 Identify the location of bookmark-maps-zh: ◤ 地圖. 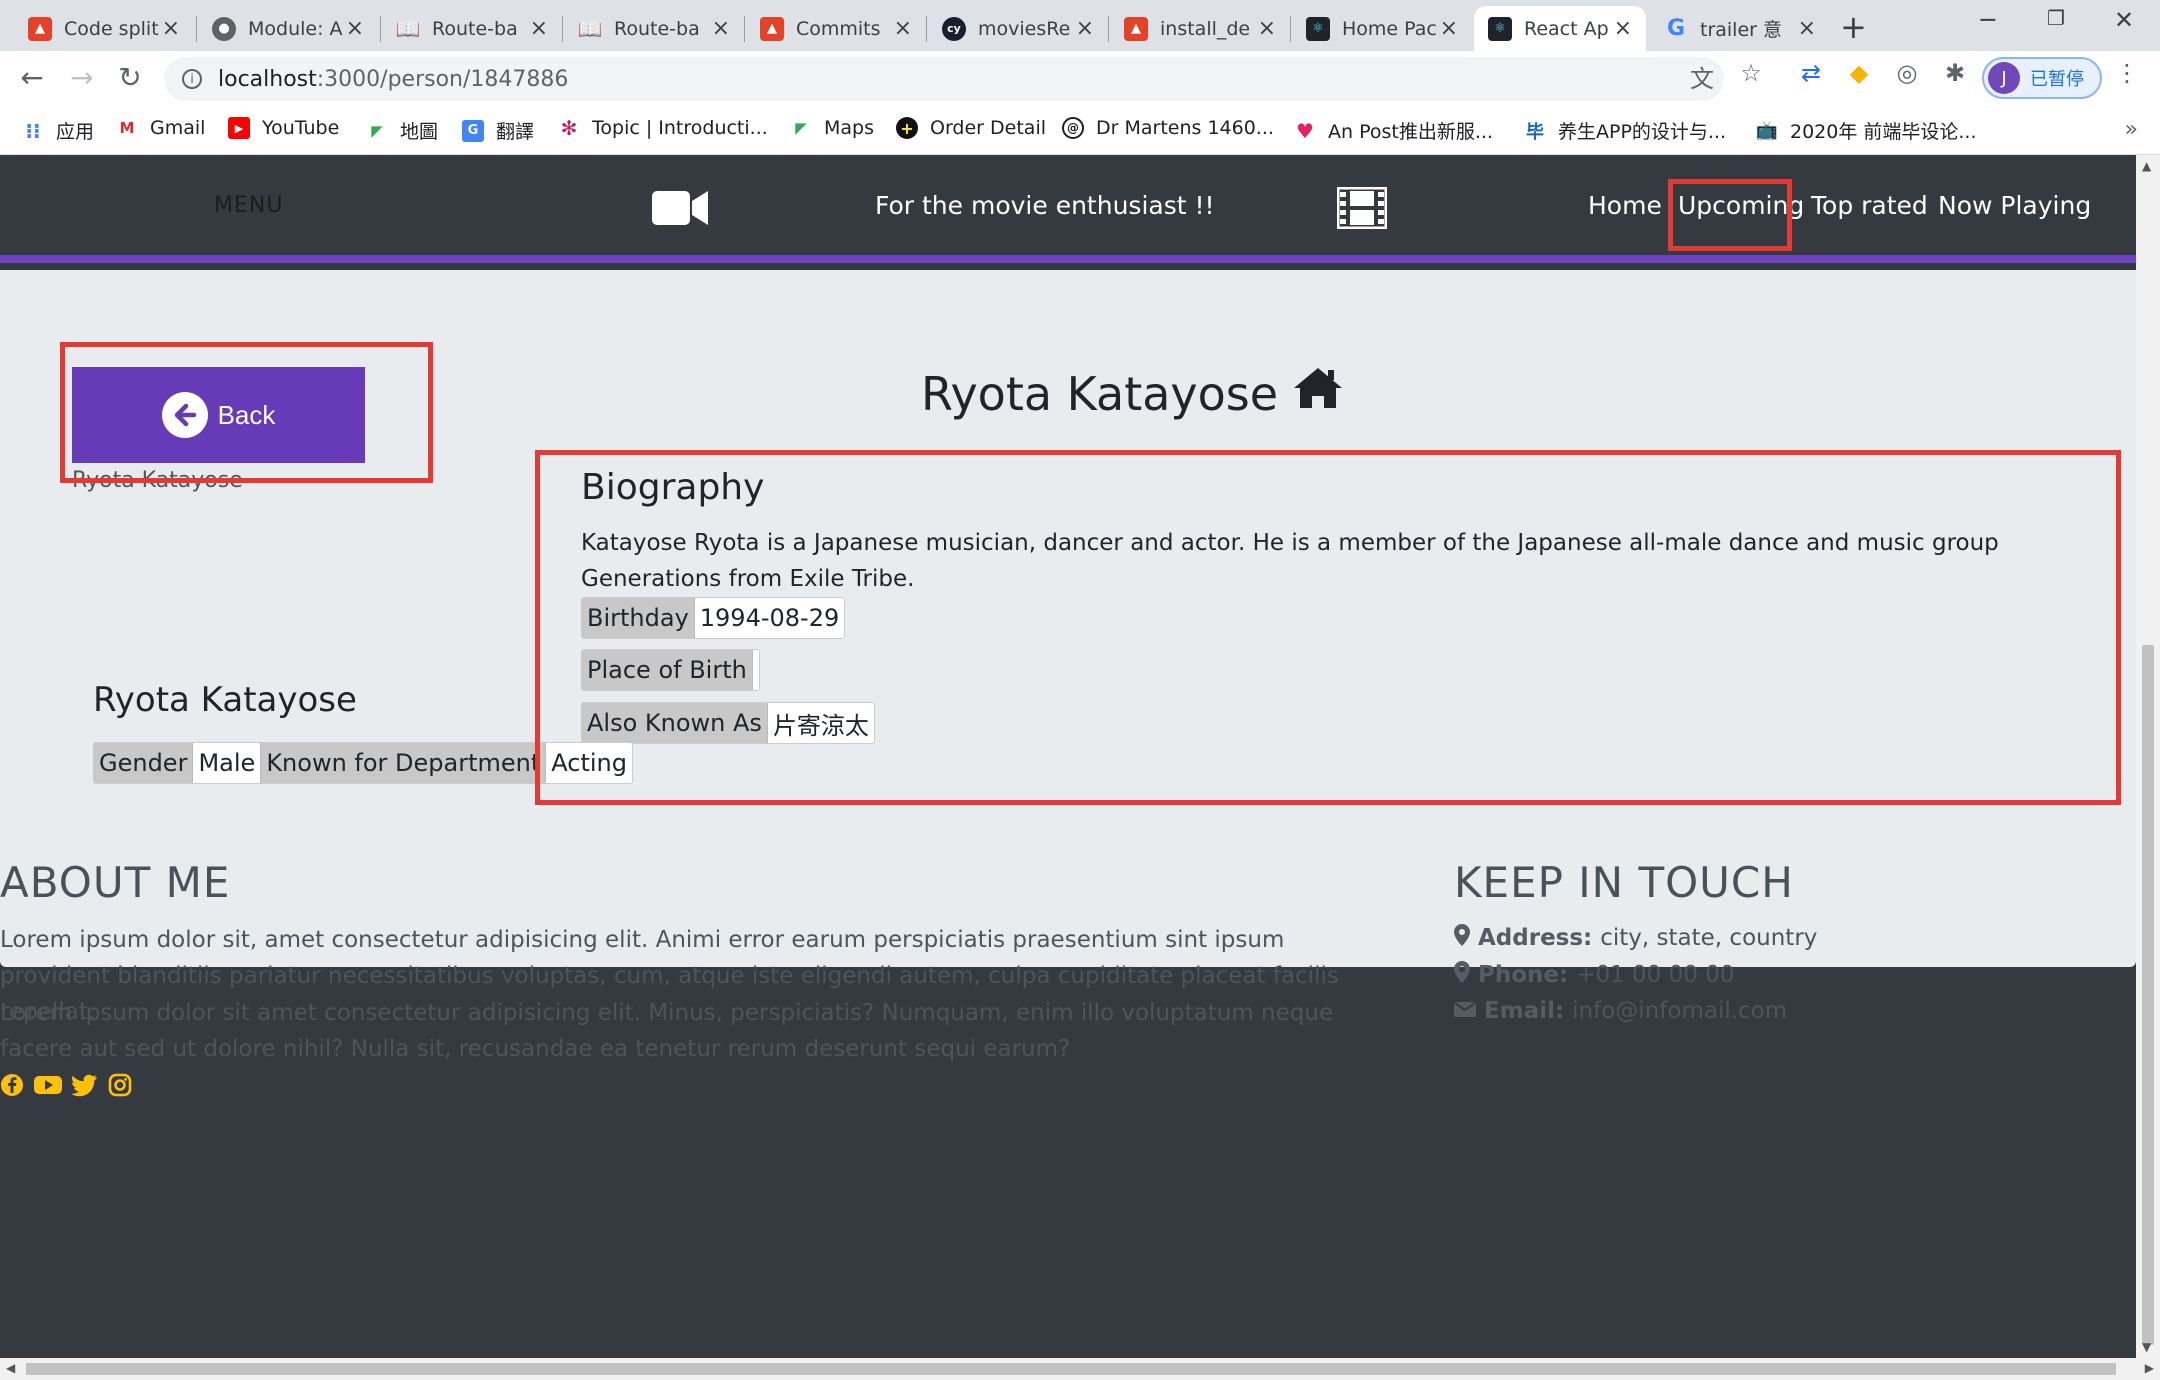
(402, 130).